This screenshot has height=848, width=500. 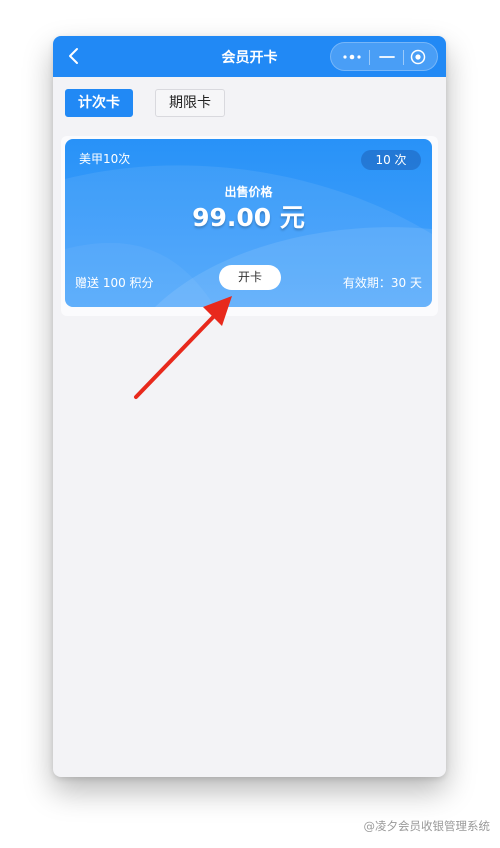 I want to click on bonus-points: 赠送 100 积分, so click(x=114, y=283).